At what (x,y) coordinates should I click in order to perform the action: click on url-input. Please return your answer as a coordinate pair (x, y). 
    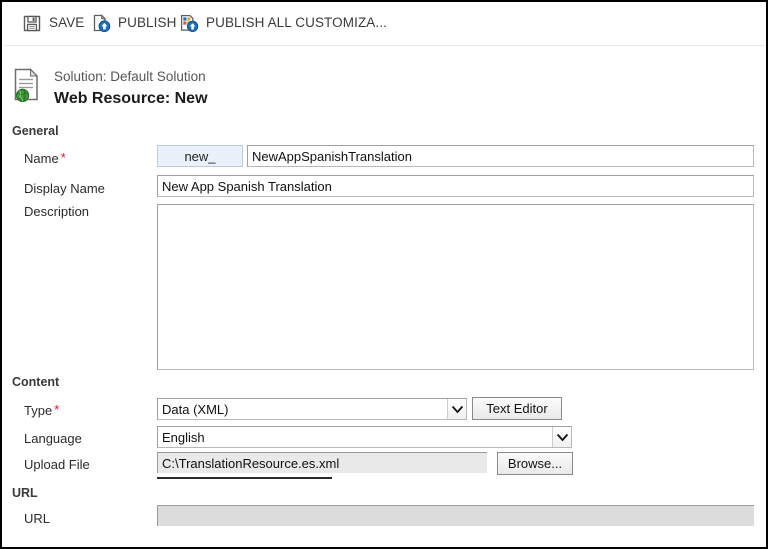
    Looking at the image, I should click on (455, 515).